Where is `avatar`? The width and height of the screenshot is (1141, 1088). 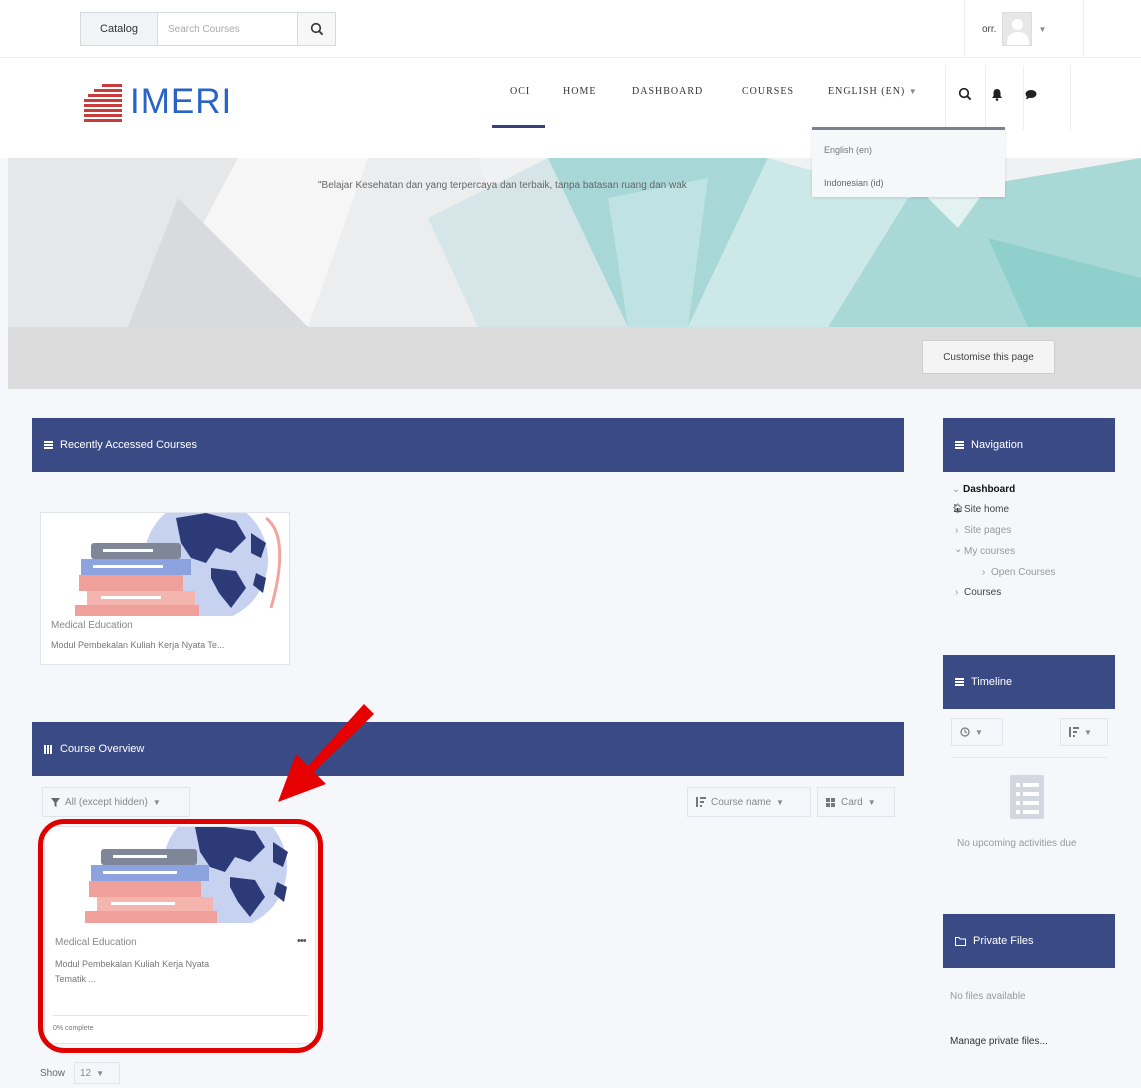
avatar is located at coordinates (1017, 29).